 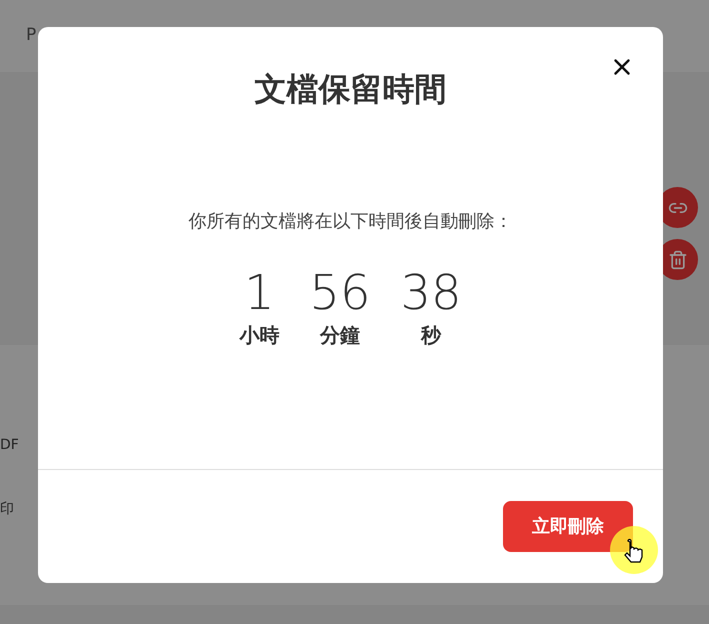 I want to click on countdown-value: 1, so click(x=259, y=293).